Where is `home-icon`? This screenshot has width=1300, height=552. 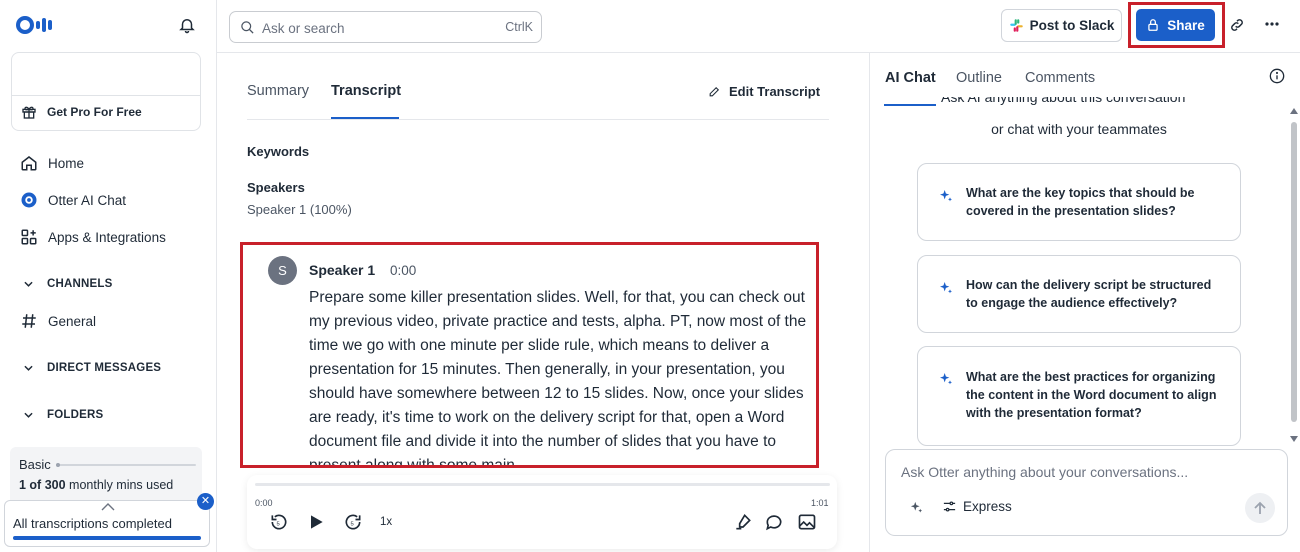
home-icon is located at coordinates (29, 163).